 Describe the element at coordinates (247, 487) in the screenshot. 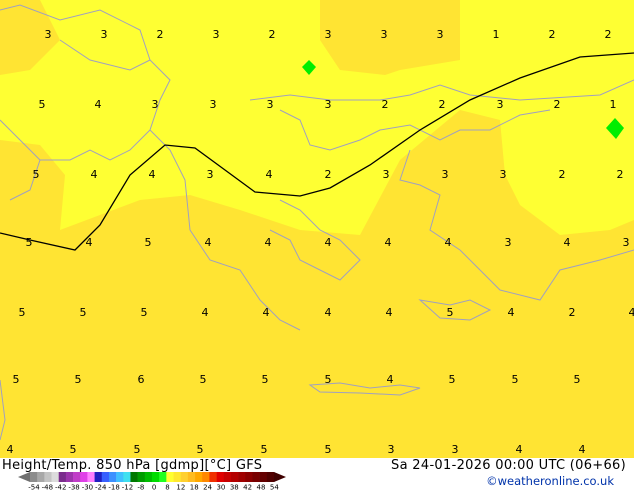

I see `scale-tick-label: 42` at that location.